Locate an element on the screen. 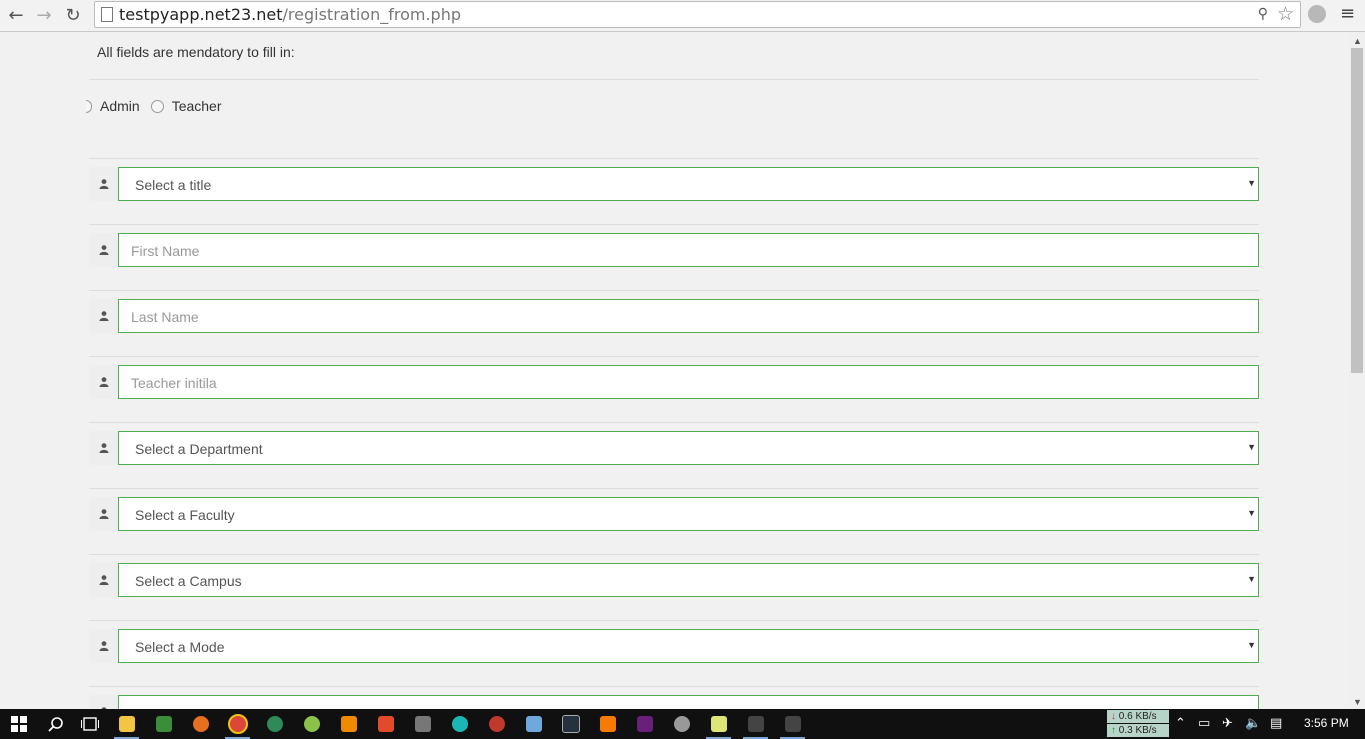  task-view-icon is located at coordinates (89, 724).